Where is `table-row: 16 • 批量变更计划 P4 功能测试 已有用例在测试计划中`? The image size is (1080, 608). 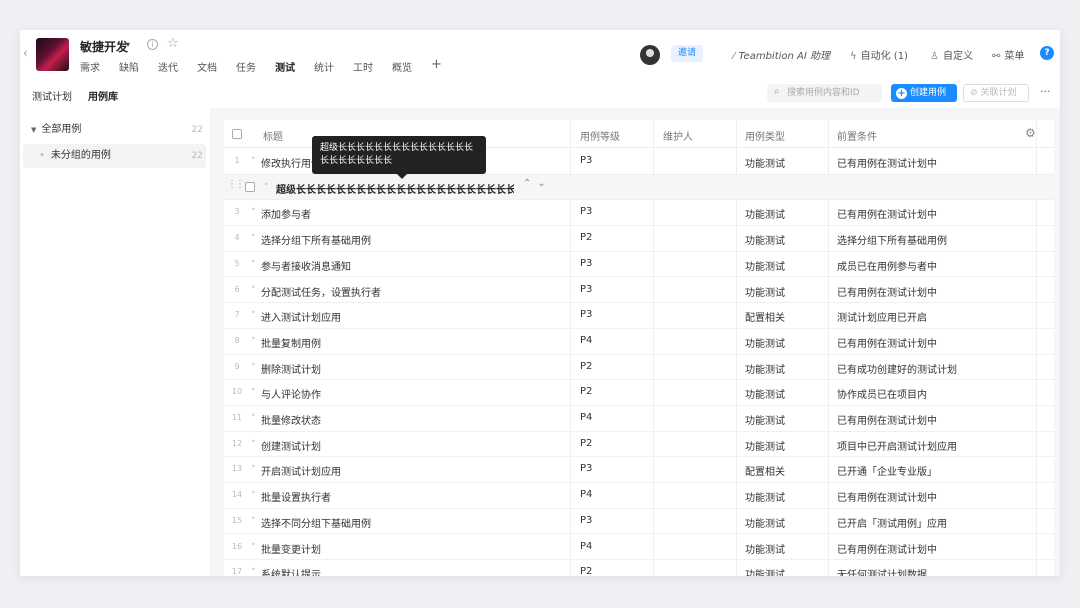
table-row: 16 • 批量变更计划 P4 功能测试 已有用例在测试计划中 is located at coordinates (639, 548).